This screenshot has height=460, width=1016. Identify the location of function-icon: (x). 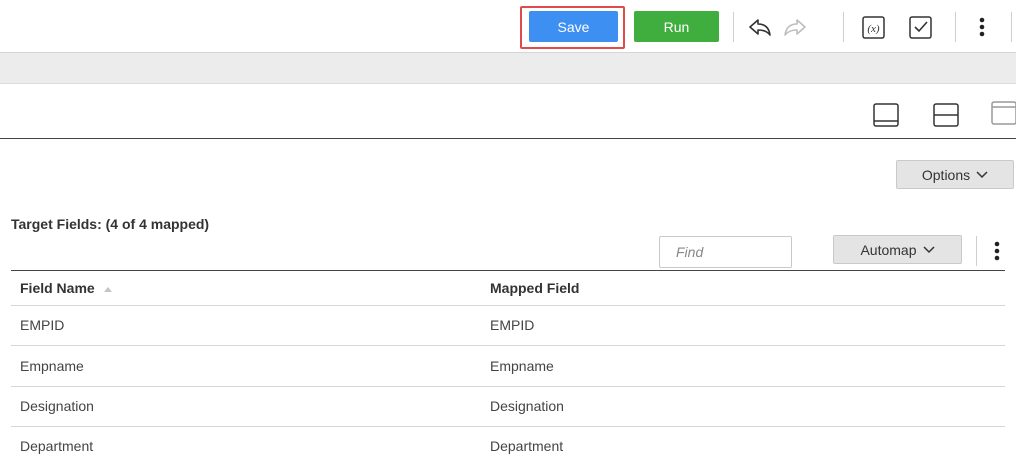
(874, 28).